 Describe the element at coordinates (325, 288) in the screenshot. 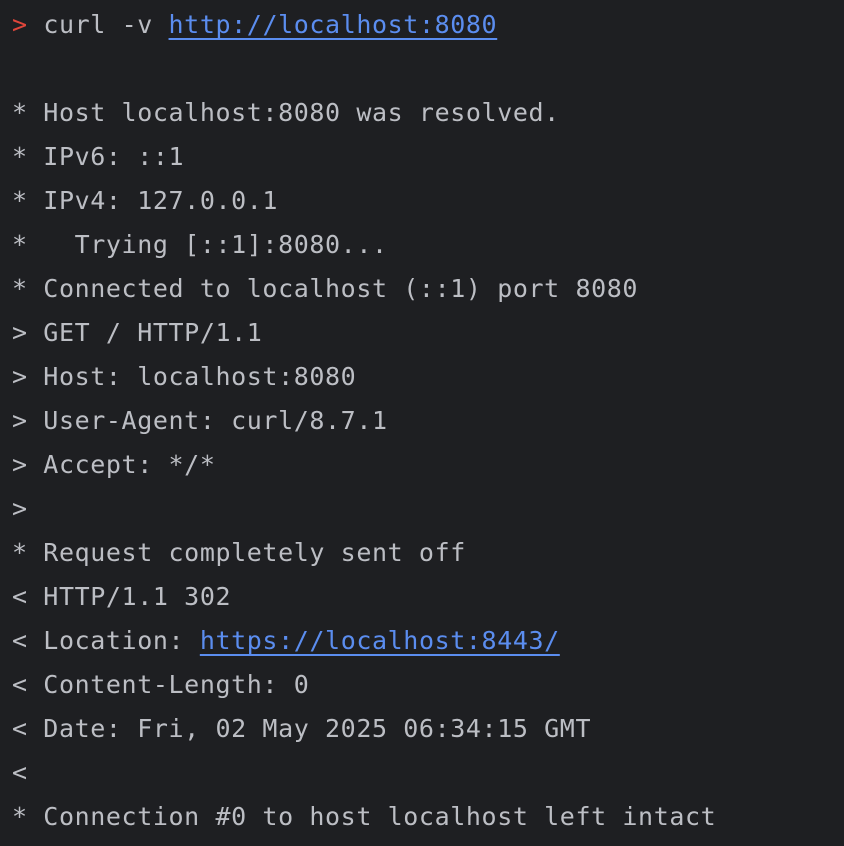

I see `output-line-connected: * Connected to localhost (::1) port 8080` at that location.